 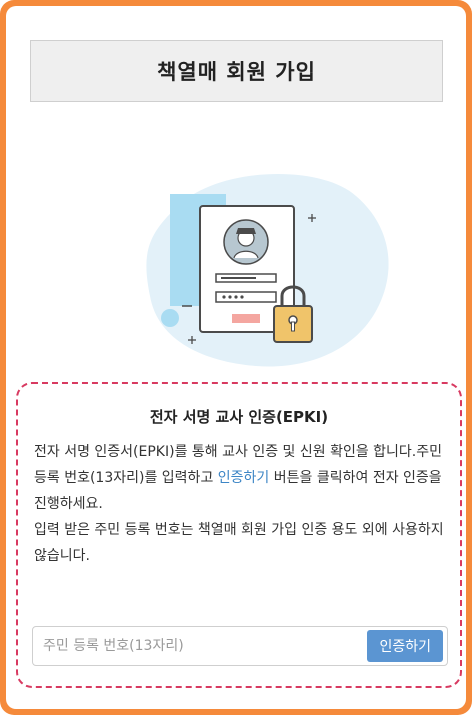 What do you see at coordinates (236, 71) in the screenshot?
I see `page-title: 책열매 회원 가입` at bounding box center [236, 71].